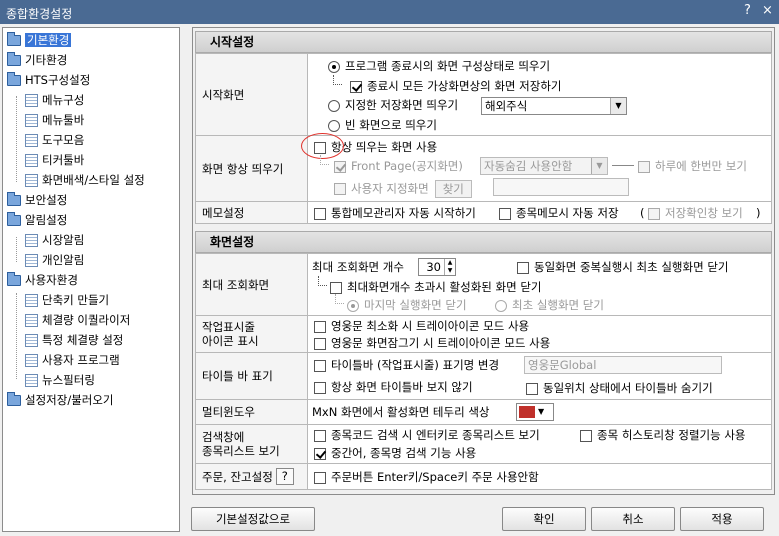 The width and height of the screenshot is (779, 536). I want to click on option-label: 동일위치 상태에서 타이틀바 숨기기, so click(628, 388).